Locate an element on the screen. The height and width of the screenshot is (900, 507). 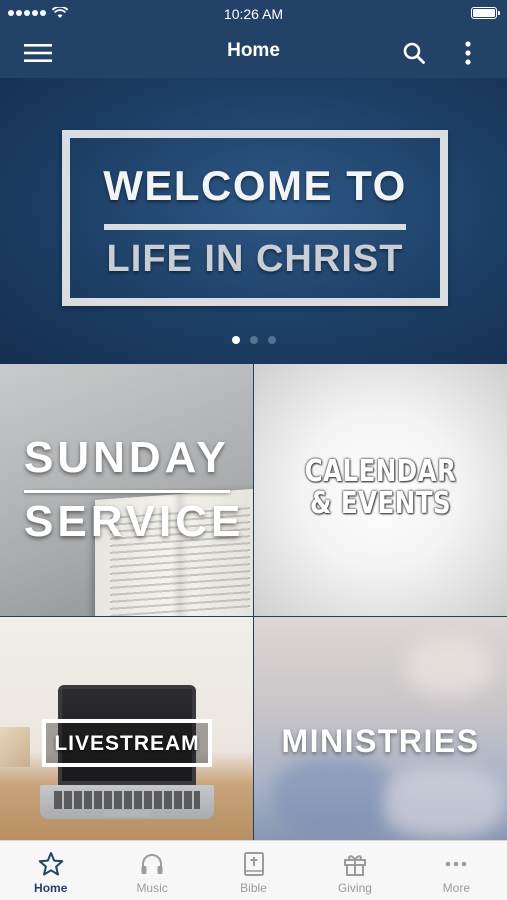
tab-music-label: Music is located at coordinates (152, 888).